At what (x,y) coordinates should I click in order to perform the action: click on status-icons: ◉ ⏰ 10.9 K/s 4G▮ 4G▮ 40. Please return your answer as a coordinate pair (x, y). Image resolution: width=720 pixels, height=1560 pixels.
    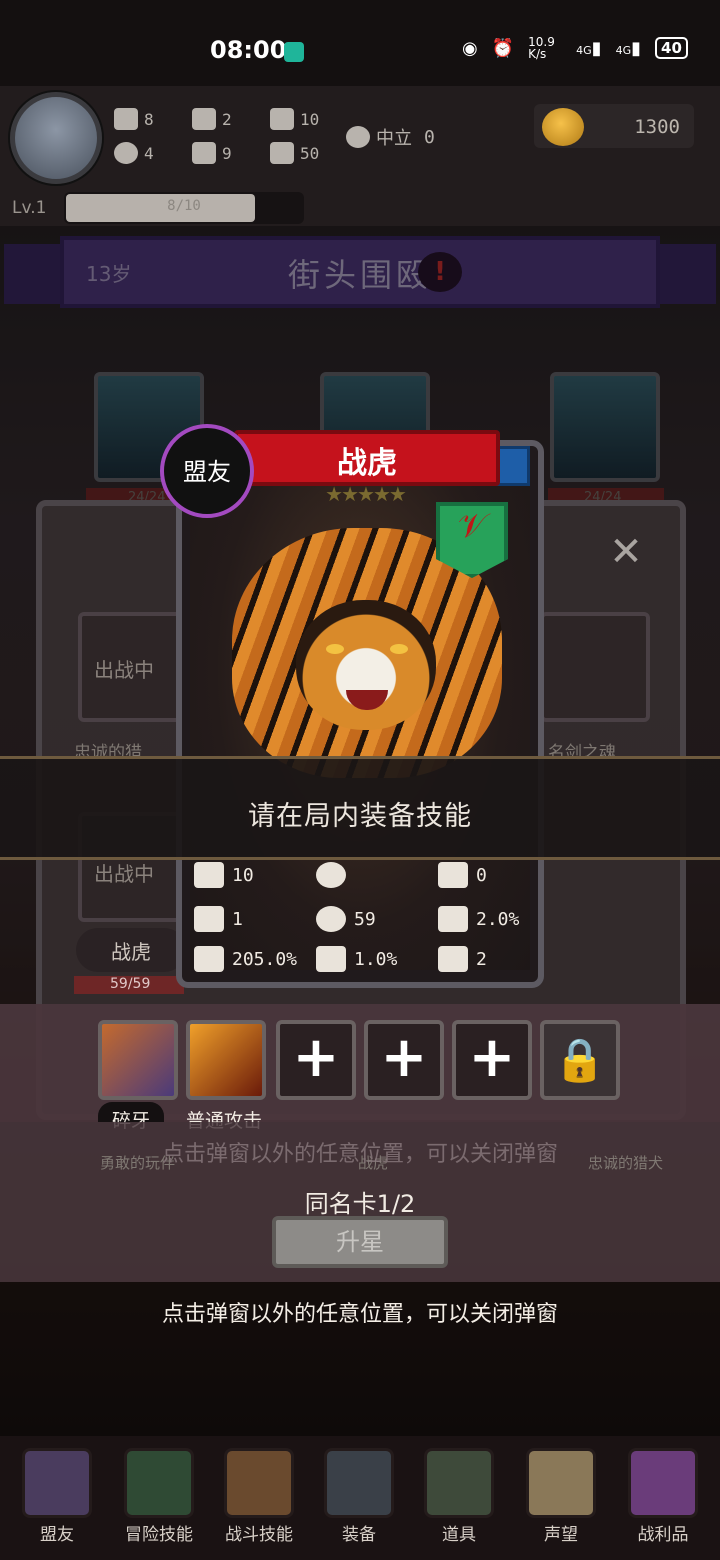
    Looking at the image, I should click on (575, 48).